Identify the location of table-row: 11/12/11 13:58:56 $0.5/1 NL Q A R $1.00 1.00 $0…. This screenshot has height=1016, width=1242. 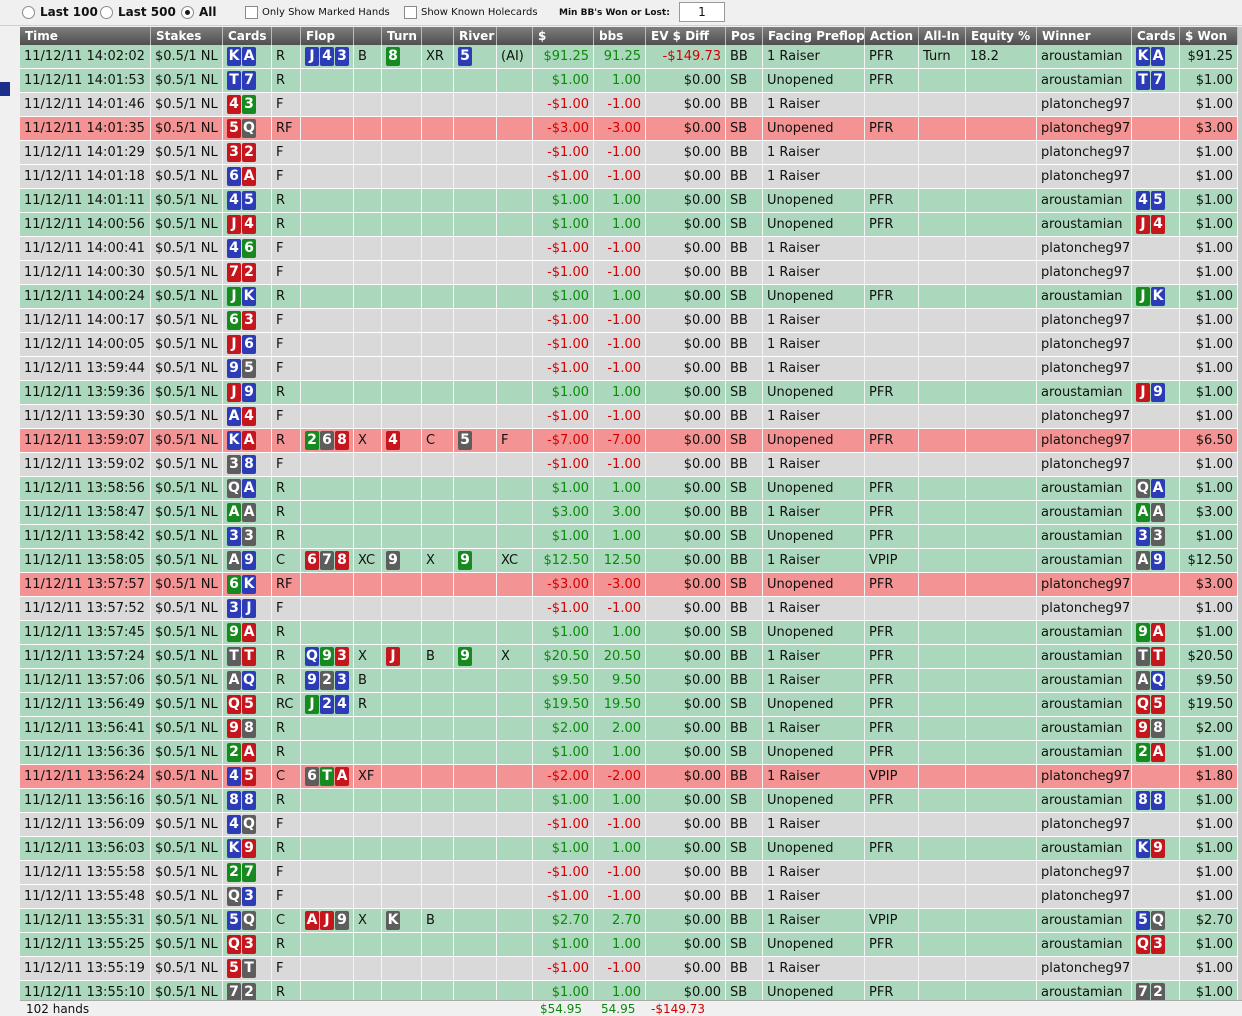
(631, 489).